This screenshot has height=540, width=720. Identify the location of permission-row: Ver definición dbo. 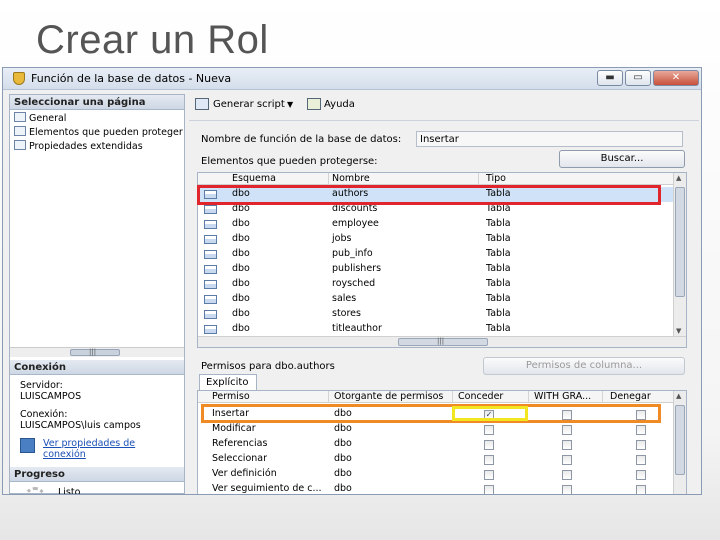
(442, 474).